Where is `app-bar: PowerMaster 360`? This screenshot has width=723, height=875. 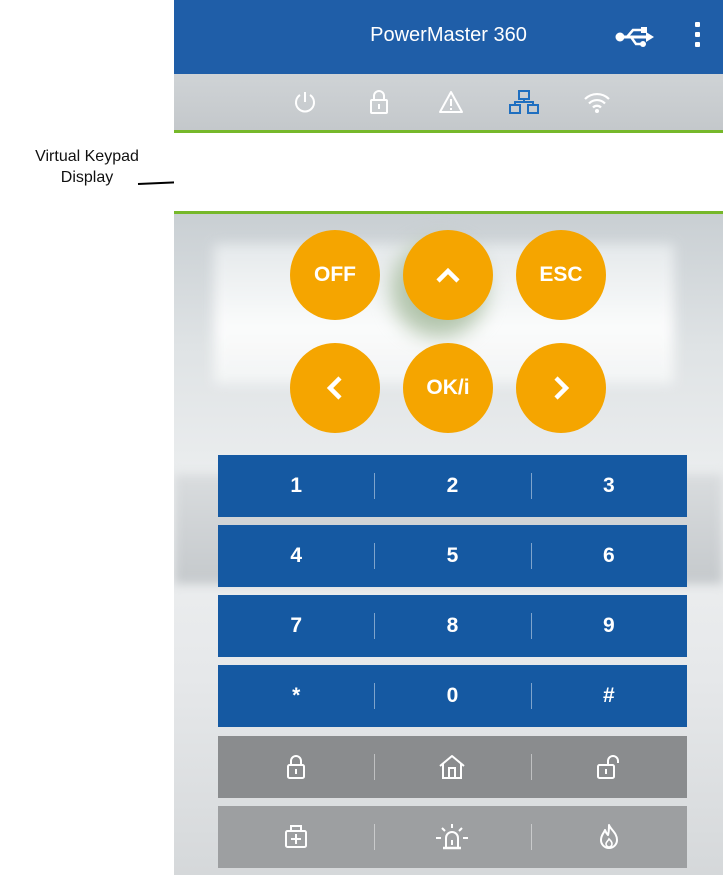
app-bar: PowerMaster 360 is located at coordinates (448, 37).